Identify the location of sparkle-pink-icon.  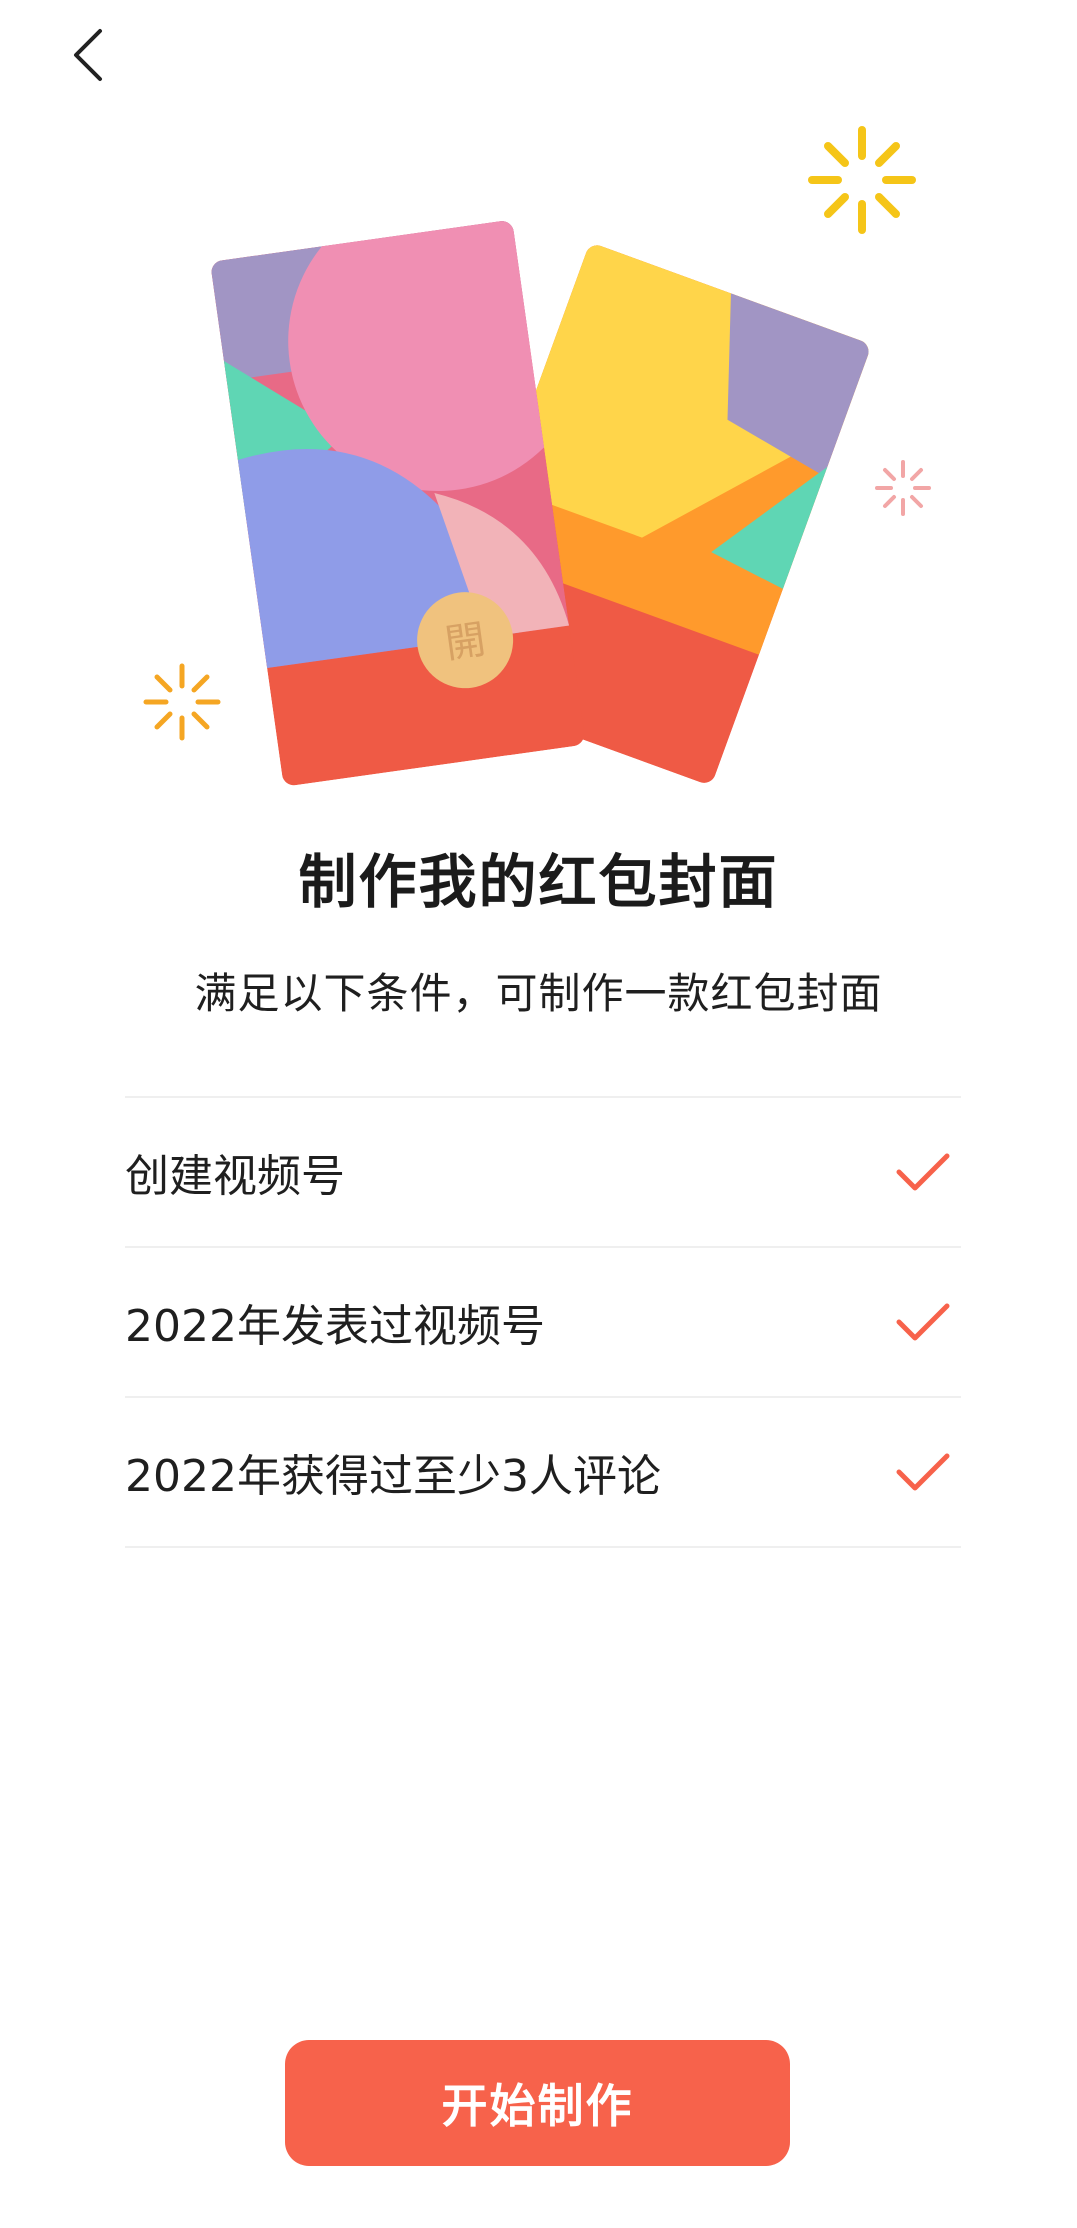
(903, 488).